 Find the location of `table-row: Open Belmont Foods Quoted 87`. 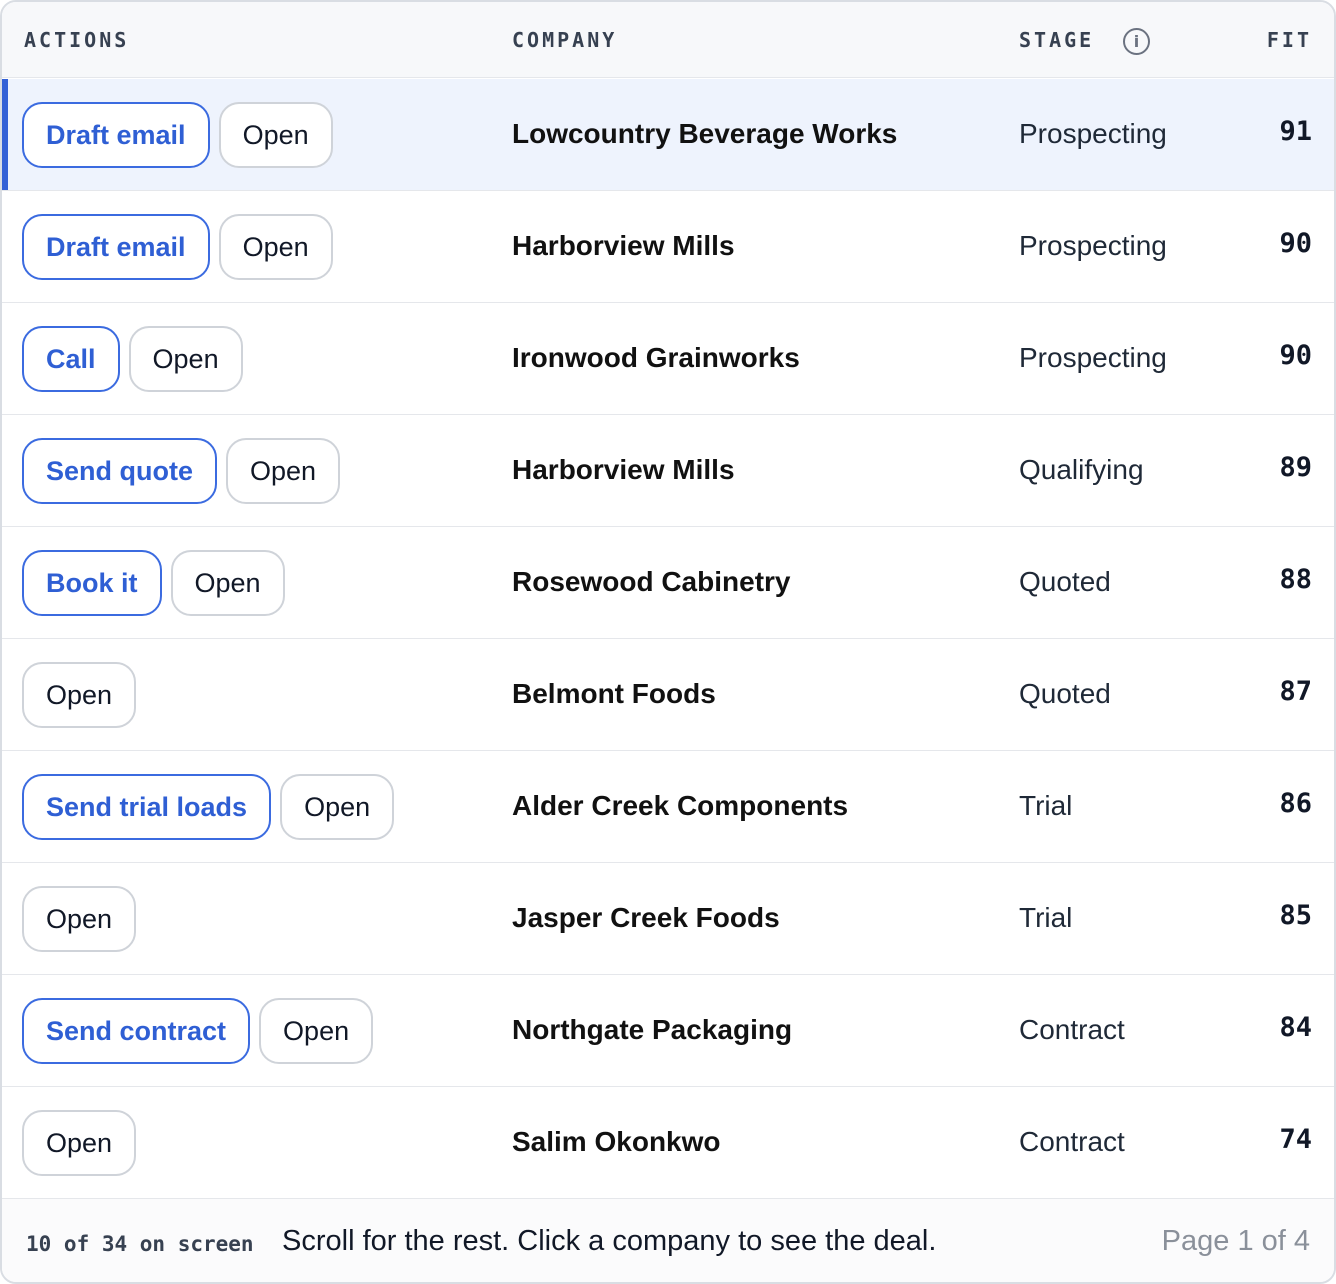

table-row: Open Belmont Foods Quoted 87 is located at coordinates (668, 695).